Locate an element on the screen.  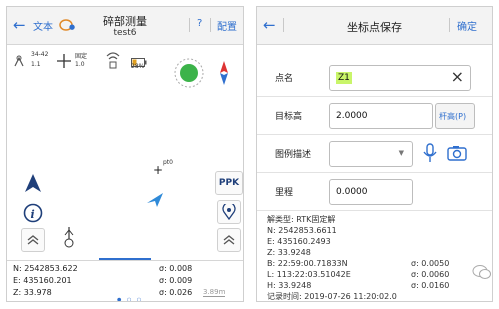
point-label: pt0 is located at coordinates (168, 162).